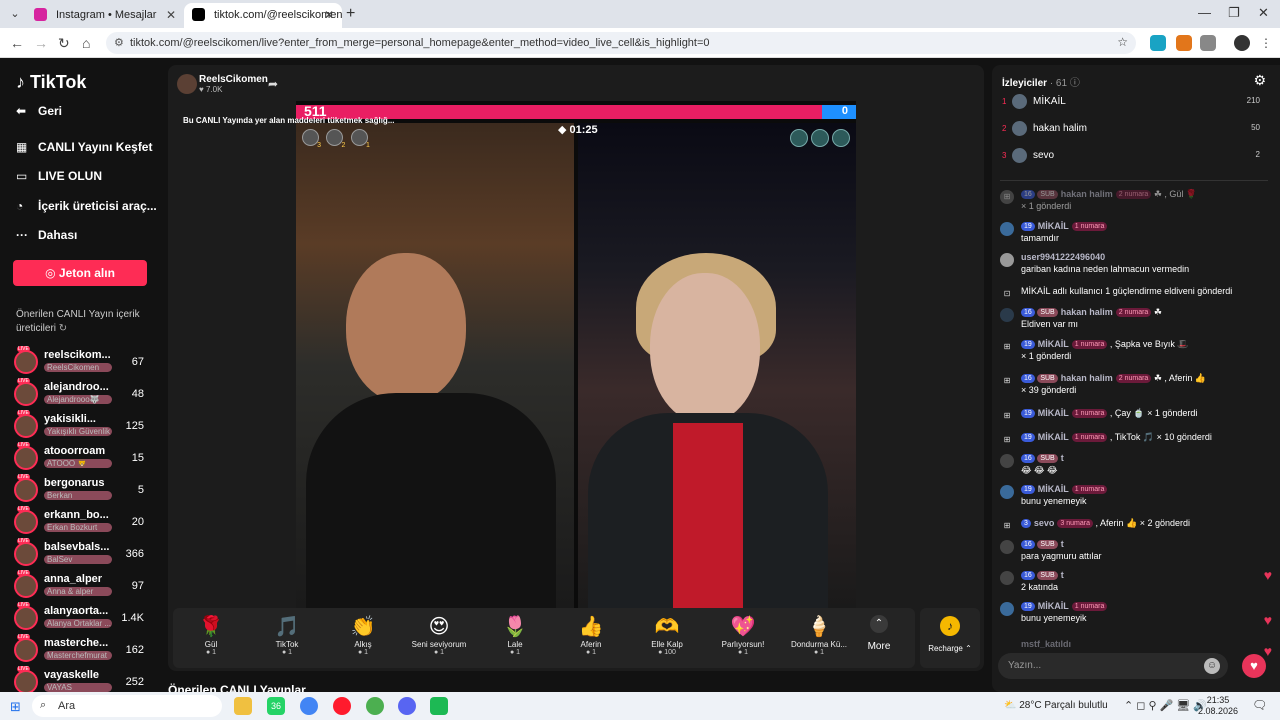  What do you see at coordinates (439, 635) in the screenshot?
I see `gift-item: 😍 Seni seviyorum ● 1` at bounding box center [439, 635].